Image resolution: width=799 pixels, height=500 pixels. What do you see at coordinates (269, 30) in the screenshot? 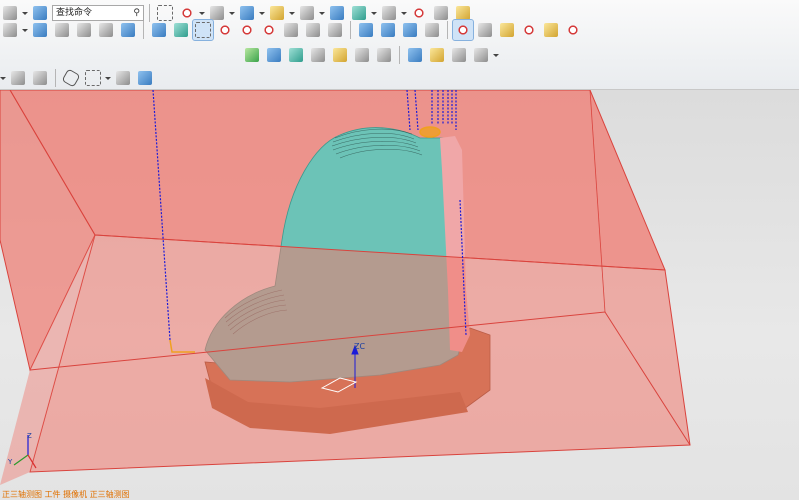
I see `curve-icon` at bounding box center [269, 30].